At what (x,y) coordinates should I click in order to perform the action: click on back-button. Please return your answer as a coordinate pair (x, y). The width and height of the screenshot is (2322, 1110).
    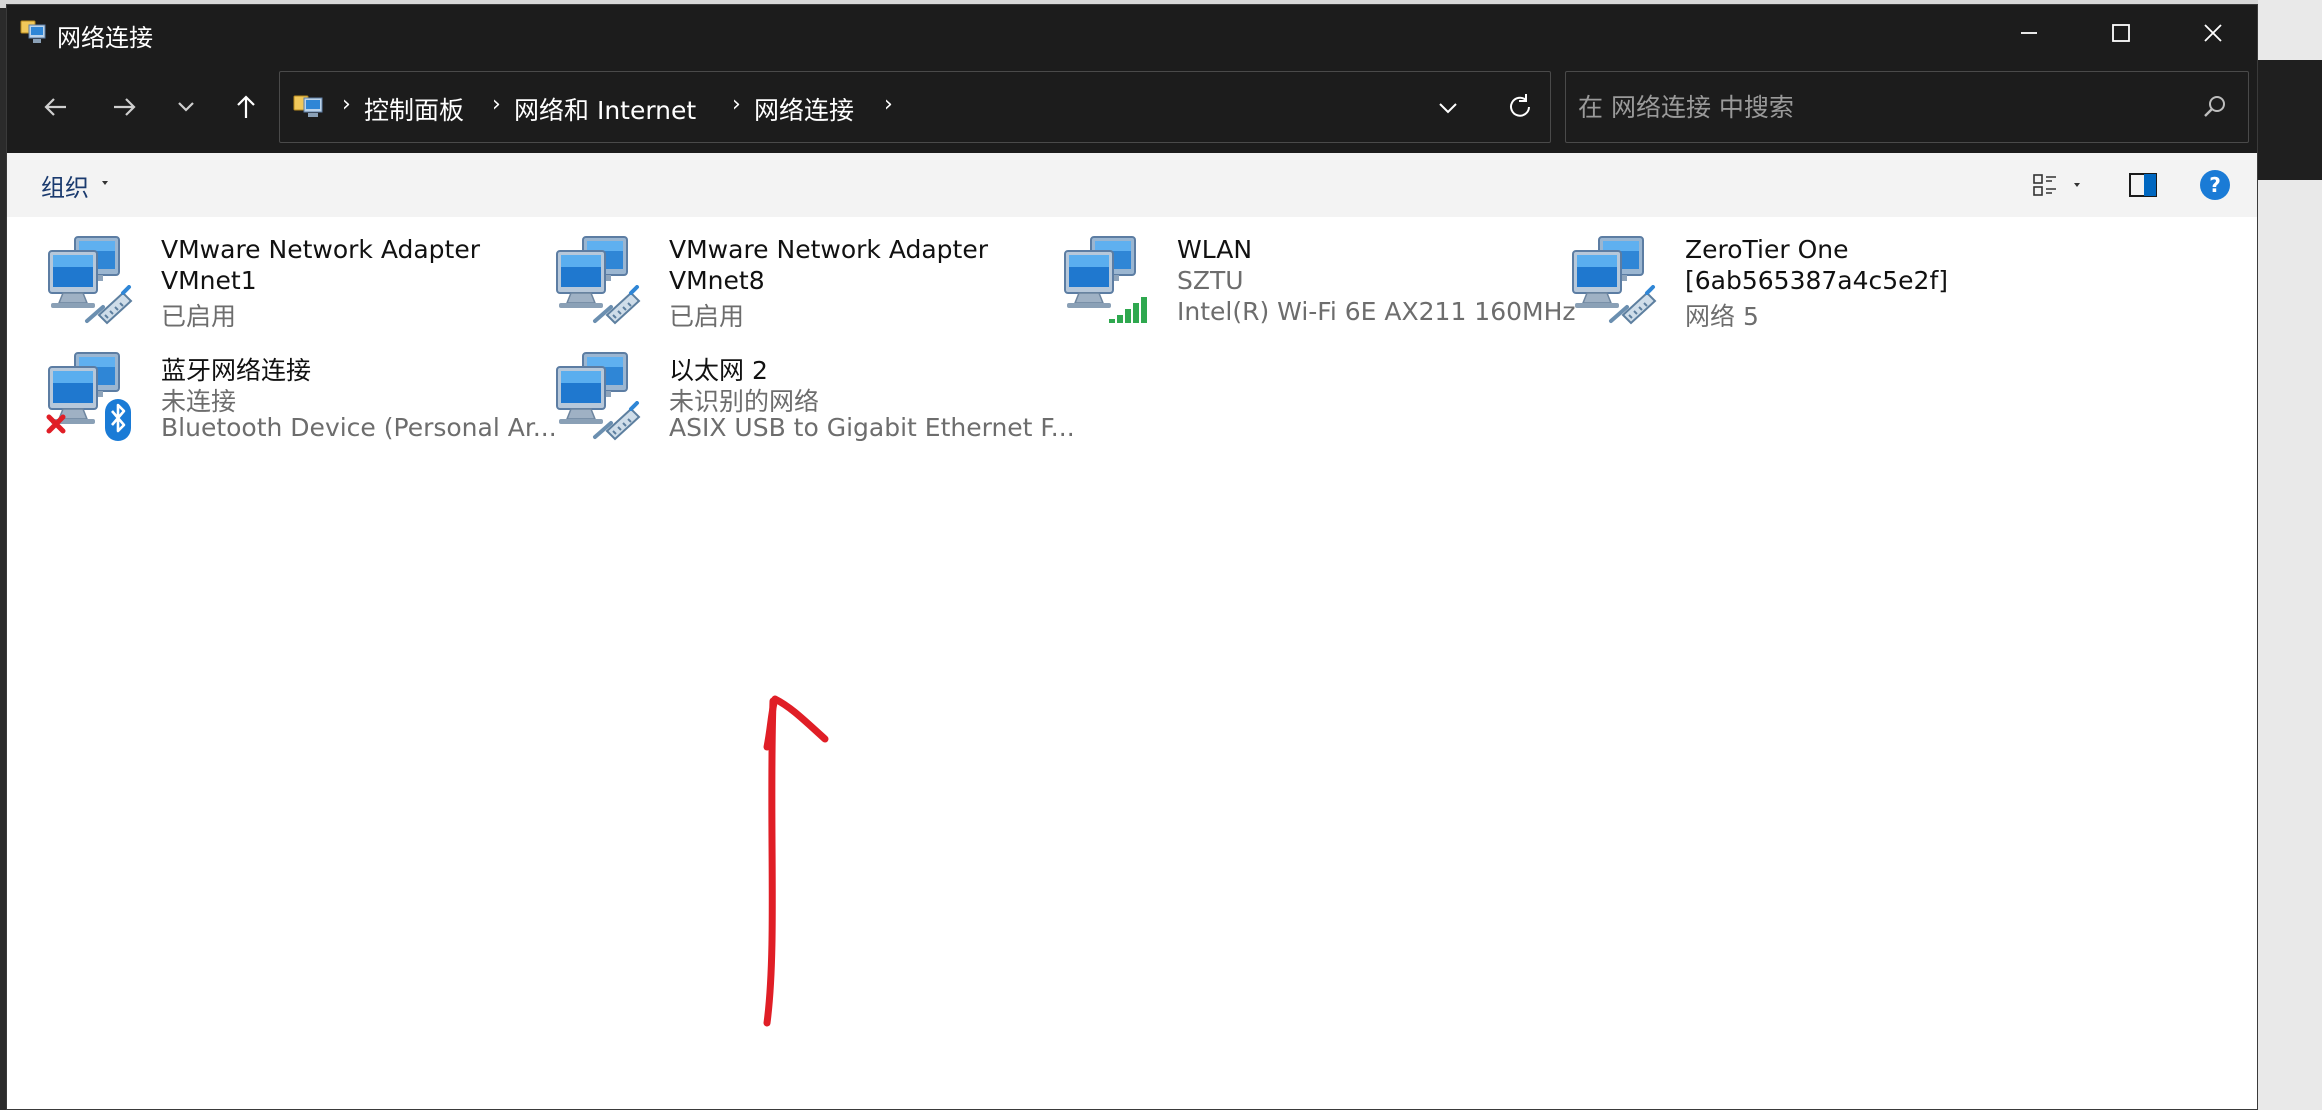
    Looking at the image, I should click on (56, 107).